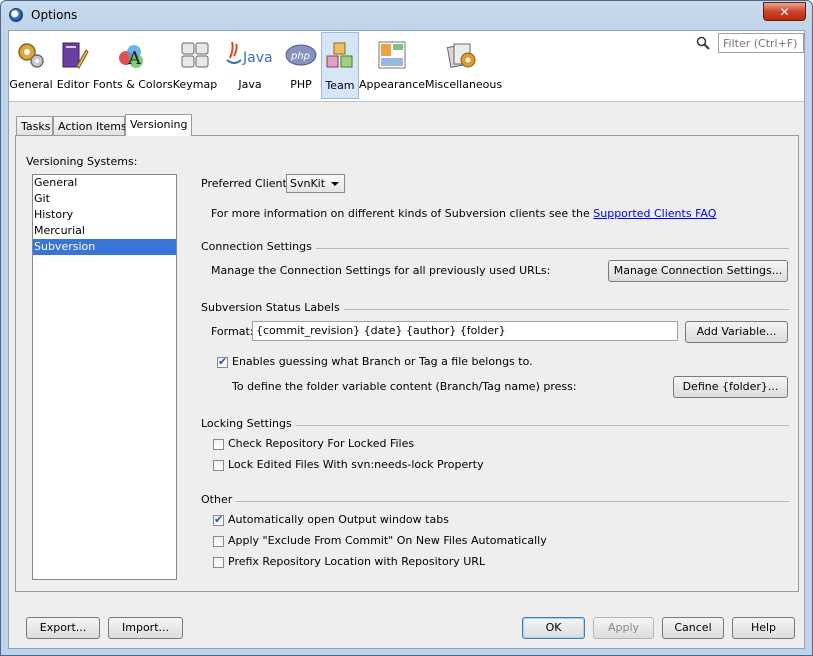 The height and width of the screenshot is (656, 813). I want to click on tab-versioning: Versioning, so click(158, 125).